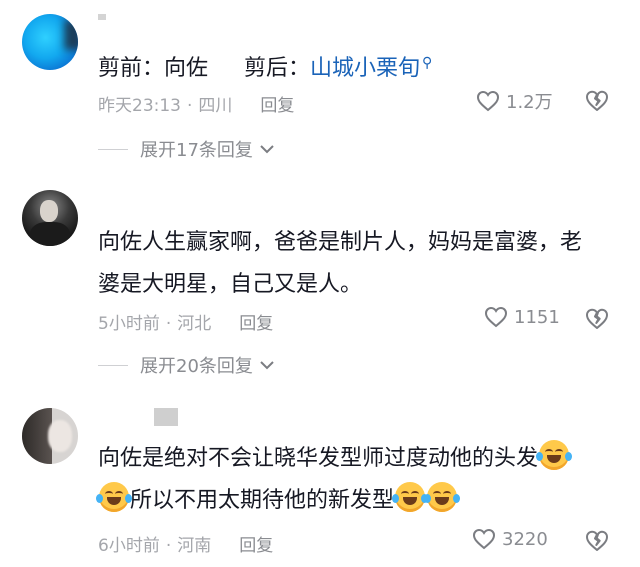 The height and width of the screenshot is (567, 640). What do you see at coordinates (186, 149) in the screenshot?
I see `expand-replies-button: 展开17条回复` at bounding box center [186, 149].